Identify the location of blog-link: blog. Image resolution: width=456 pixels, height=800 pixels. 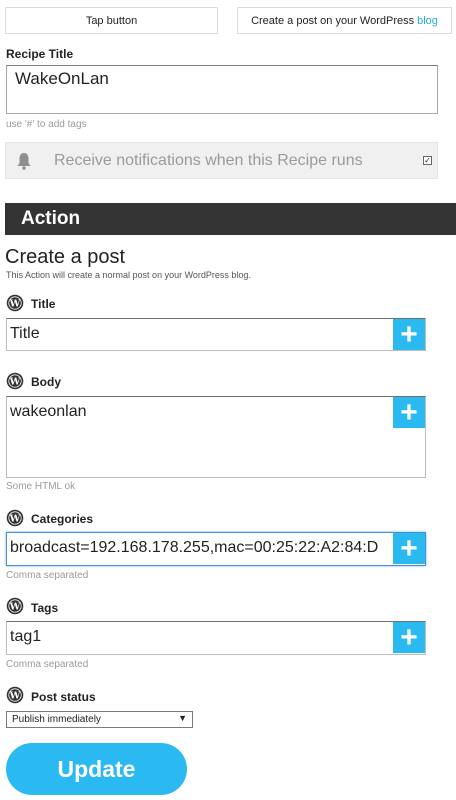
(427, 21).